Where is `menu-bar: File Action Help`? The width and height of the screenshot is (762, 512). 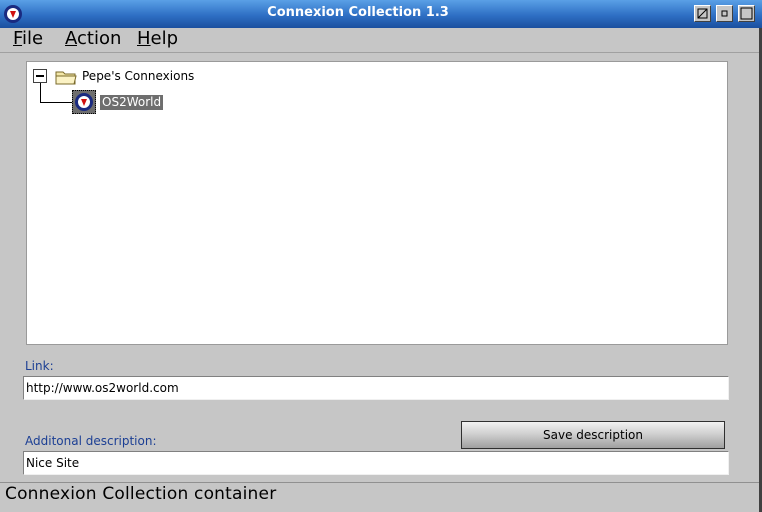 menu-bar: File Action Help is located at coordinates (381, 40).